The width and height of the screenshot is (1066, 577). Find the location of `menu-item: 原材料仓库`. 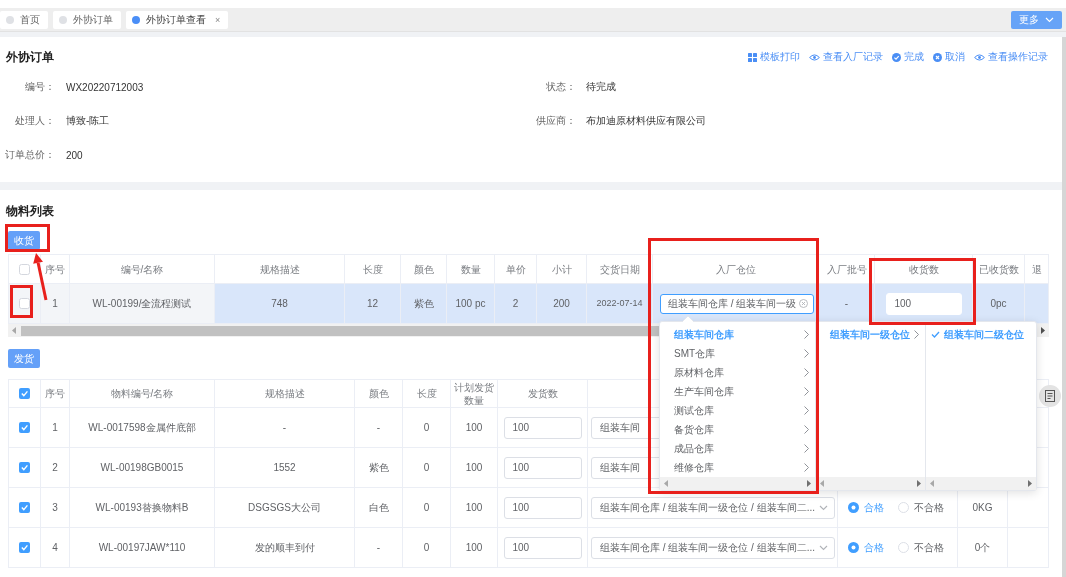

menu-item: 原材料仓库 is located at coordinates (737, 372).